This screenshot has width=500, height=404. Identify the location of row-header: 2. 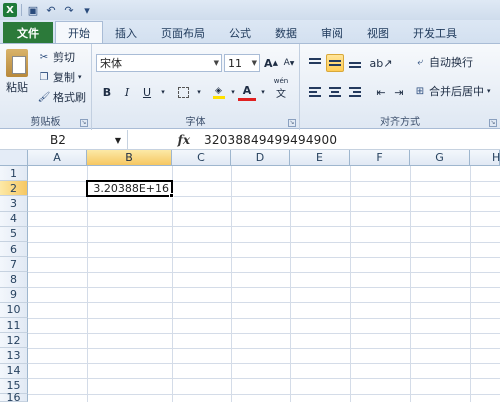
(14, 189).